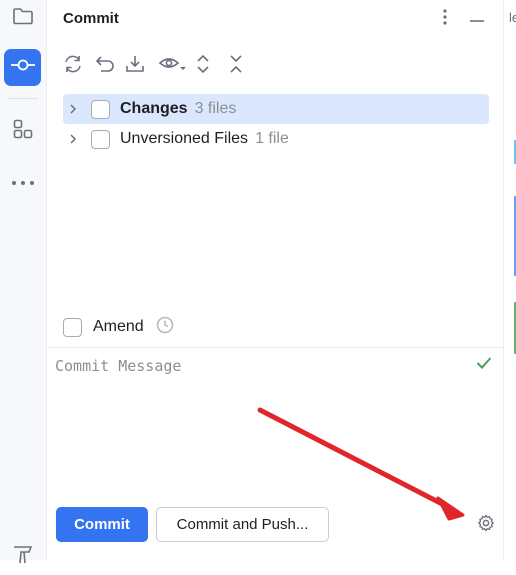 The width and height of the screenshot is (516, 575). I want to click on changes-tree: Changes 3 files Unversioned Files 1 file, so click(276, 124).